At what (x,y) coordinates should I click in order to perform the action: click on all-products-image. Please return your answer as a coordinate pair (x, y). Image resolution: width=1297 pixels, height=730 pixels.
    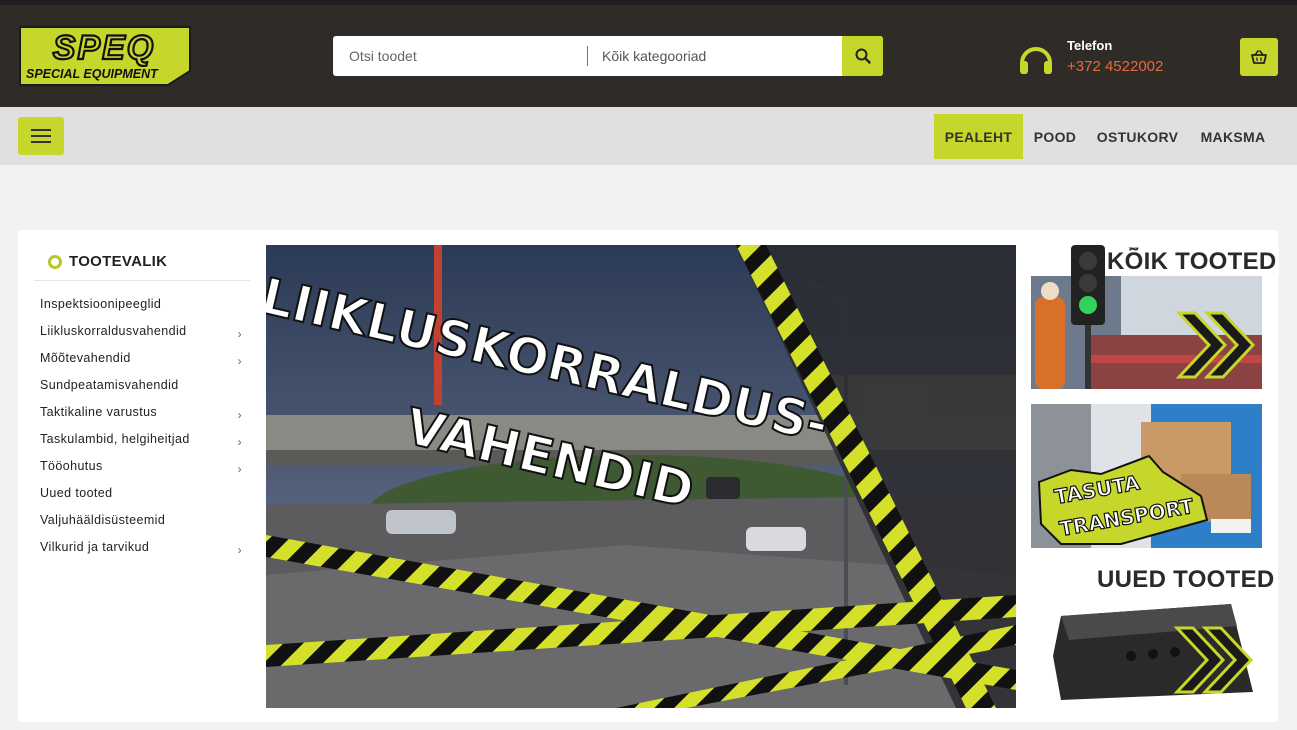
    Looking at the image, I should click on (1146, 317).